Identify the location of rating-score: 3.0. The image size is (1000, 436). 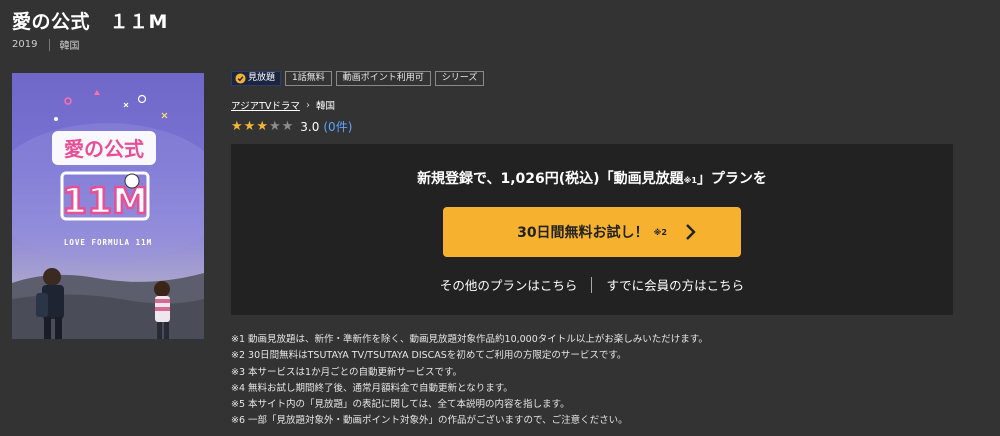
(310, 126).